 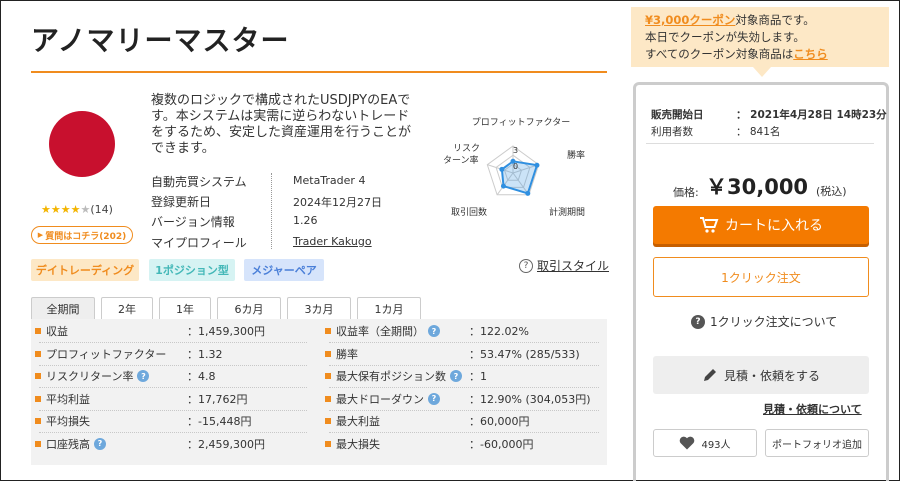 What do you see at coordinates (771, 375) in the screenshot?
I see `estimate-label: 見積・依頼をする` at bounding box center [771, 375].